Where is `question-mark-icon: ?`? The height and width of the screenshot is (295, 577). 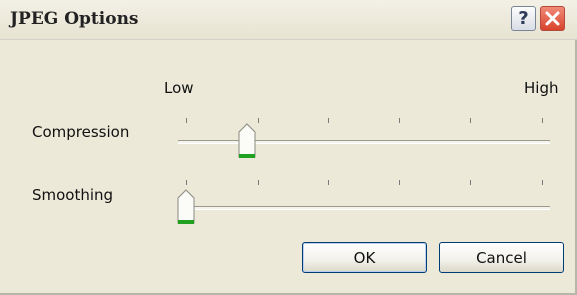 question-mark-icon: ? is located at coordinates (523, 18).